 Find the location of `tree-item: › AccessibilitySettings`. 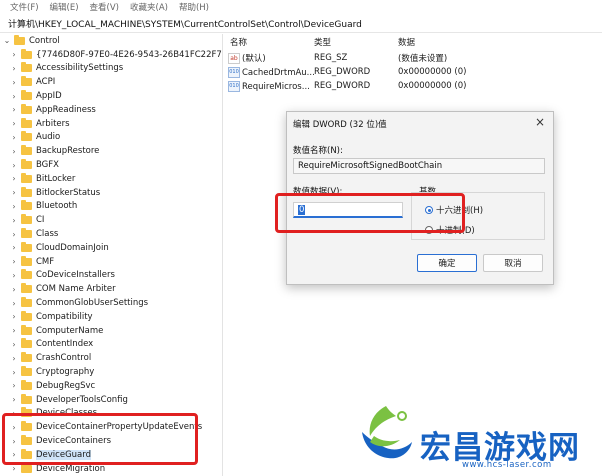

tree-item: › AccessibilitySettings is located at coordinates (61, 69).